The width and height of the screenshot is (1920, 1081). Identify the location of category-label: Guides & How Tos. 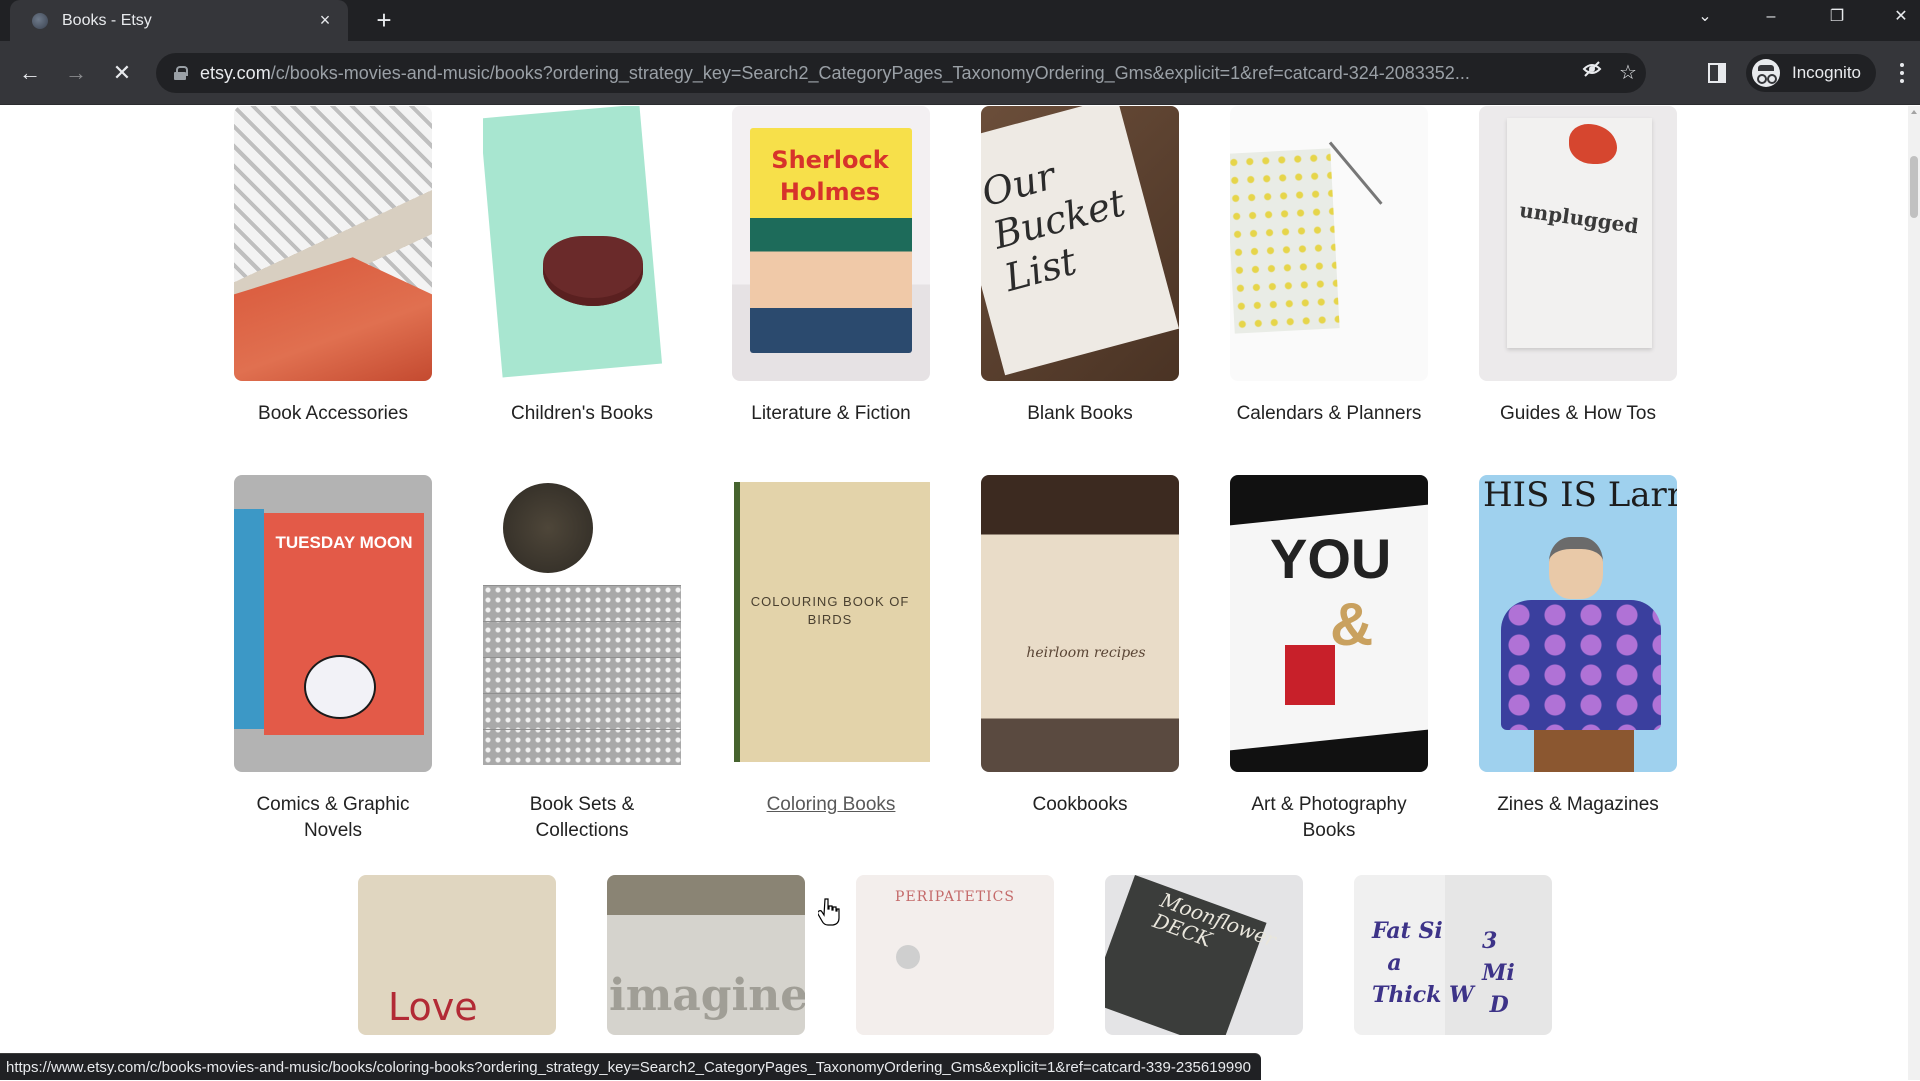
(1578, 413).